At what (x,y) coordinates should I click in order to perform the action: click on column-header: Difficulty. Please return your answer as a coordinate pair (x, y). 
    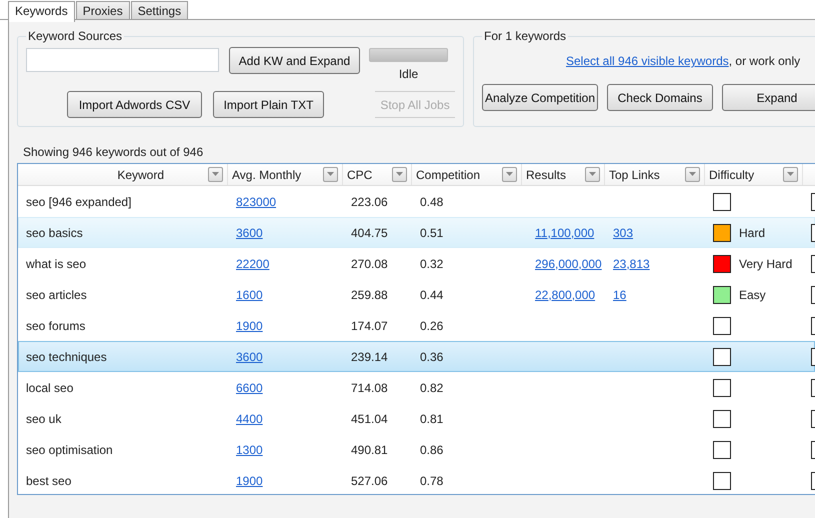
    Looking at the image, I should click on (731, 175).